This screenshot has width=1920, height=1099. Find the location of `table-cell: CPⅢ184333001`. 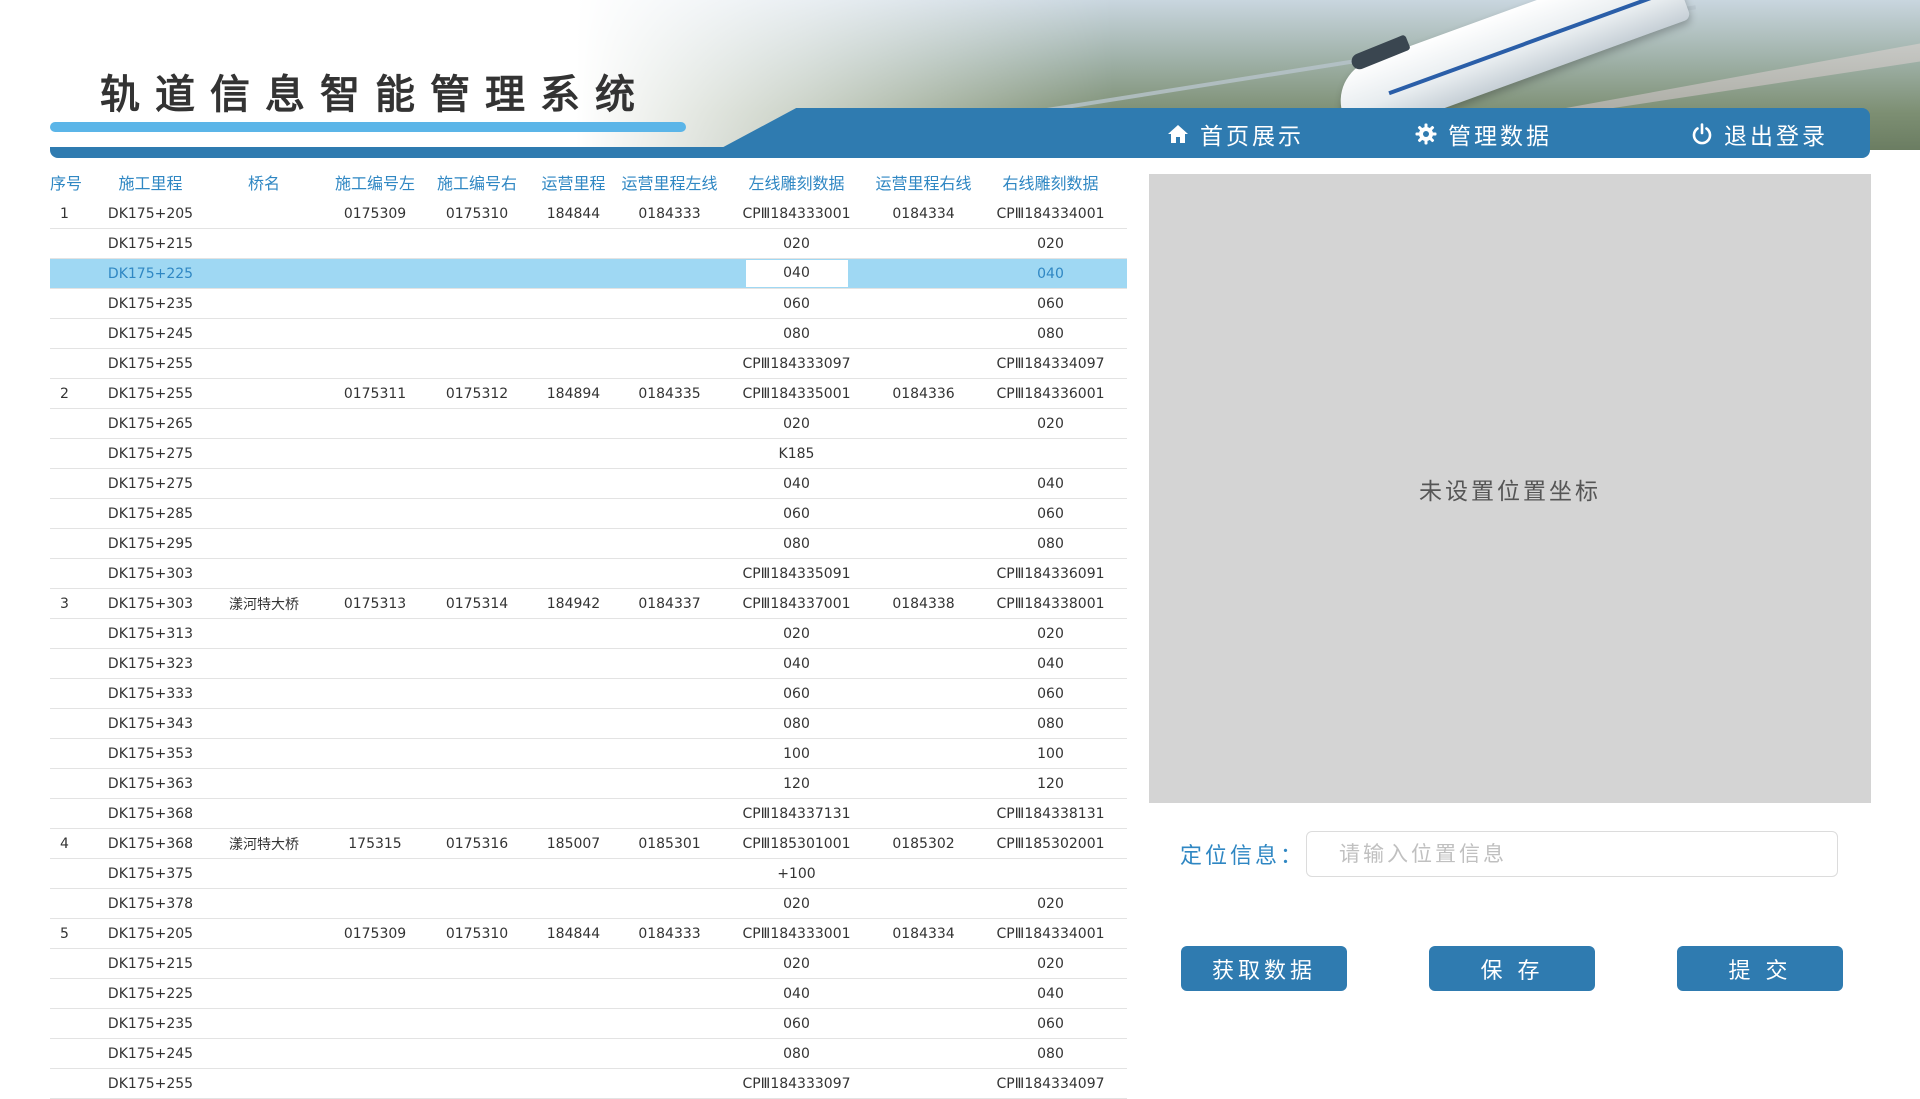

table-cell: CPⅢ184333001 is located at coordinates (796, 214).